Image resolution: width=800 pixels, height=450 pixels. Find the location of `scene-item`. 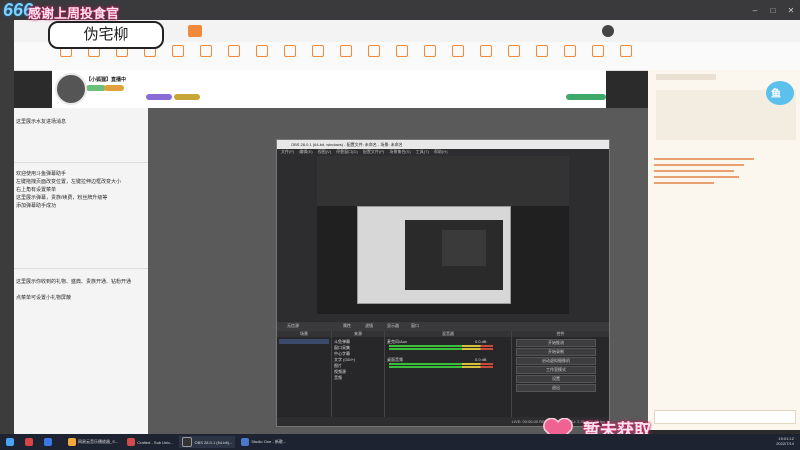

scene-item is located at coordinates (304, 341).